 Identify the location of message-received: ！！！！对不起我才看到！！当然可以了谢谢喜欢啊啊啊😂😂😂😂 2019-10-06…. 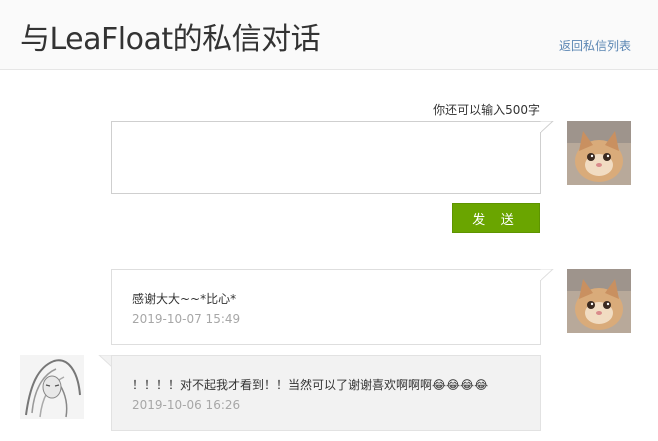
(326, 393).